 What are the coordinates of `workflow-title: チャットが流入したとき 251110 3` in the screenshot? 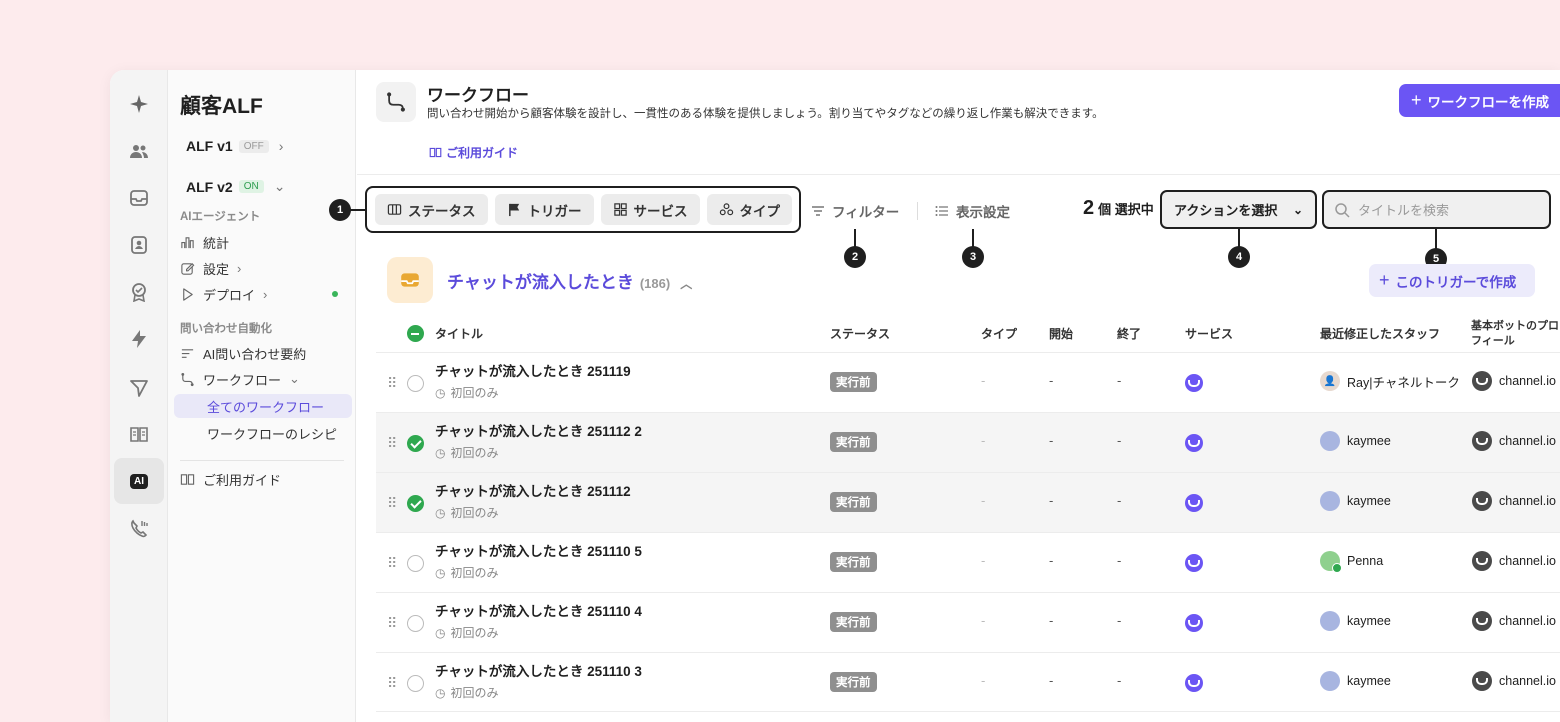 It's located at (538, 670).